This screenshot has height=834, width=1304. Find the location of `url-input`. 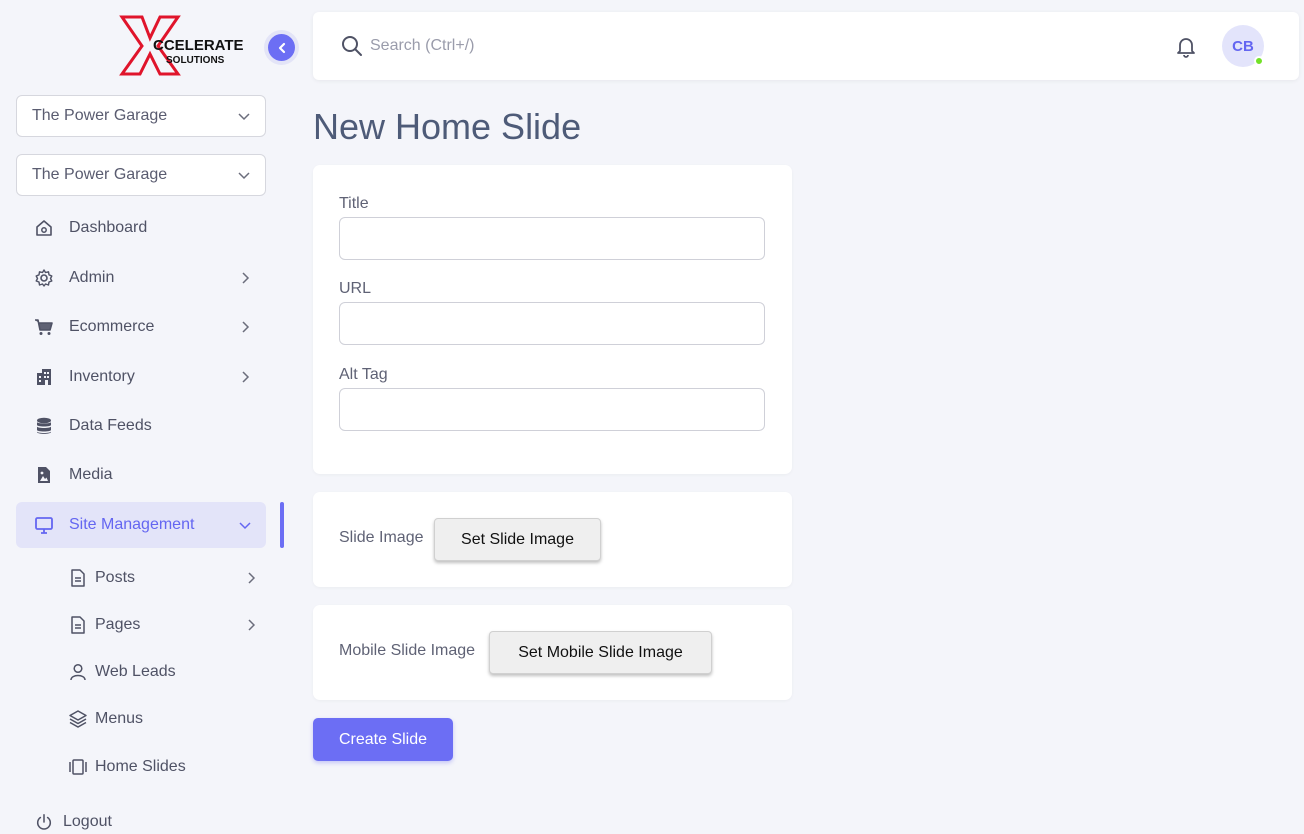

url-input is located at coordinates (552, 323).